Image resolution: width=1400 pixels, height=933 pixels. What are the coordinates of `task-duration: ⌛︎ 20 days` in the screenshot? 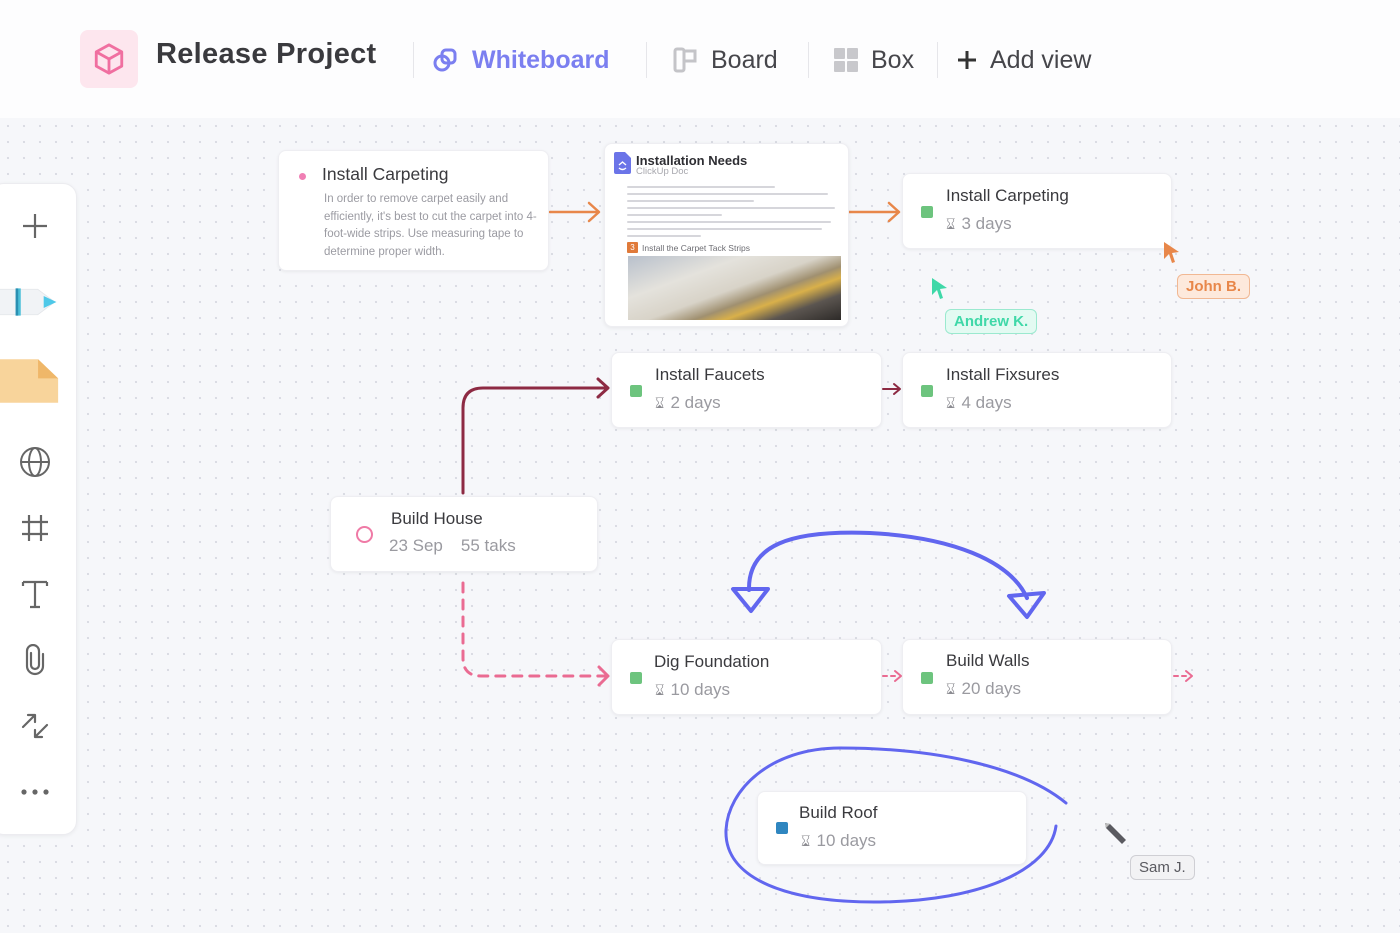 It's located at (983, 689).